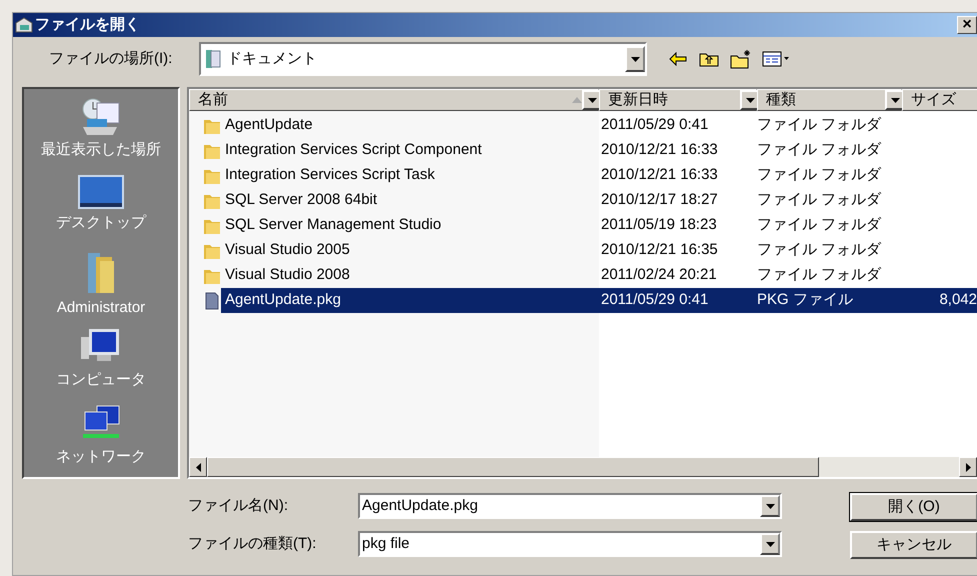 The width and height of the screenshot is (977, 576). What do you see at coordinates (957, 300) in the screenshot?
I see `size-cell-text: 8,042` at bounding box center [957, 300].